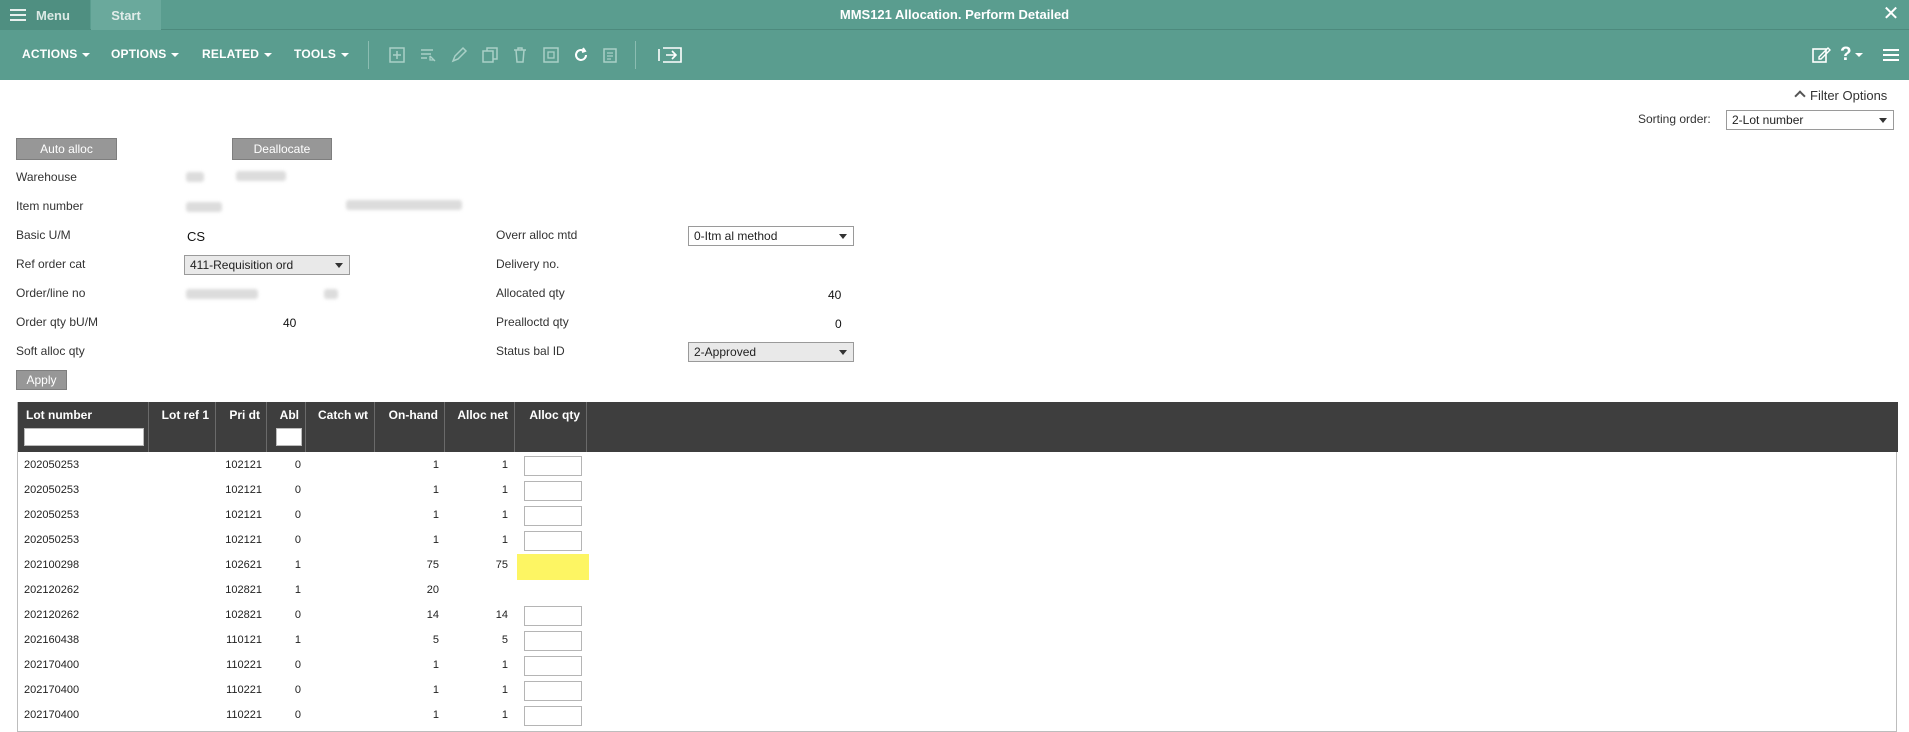 The width and height of the screenshot is (1909, 732). Describe the element at coordinates (459, 55) in the screenshot. I see `edit-pencil-icon` at that location.